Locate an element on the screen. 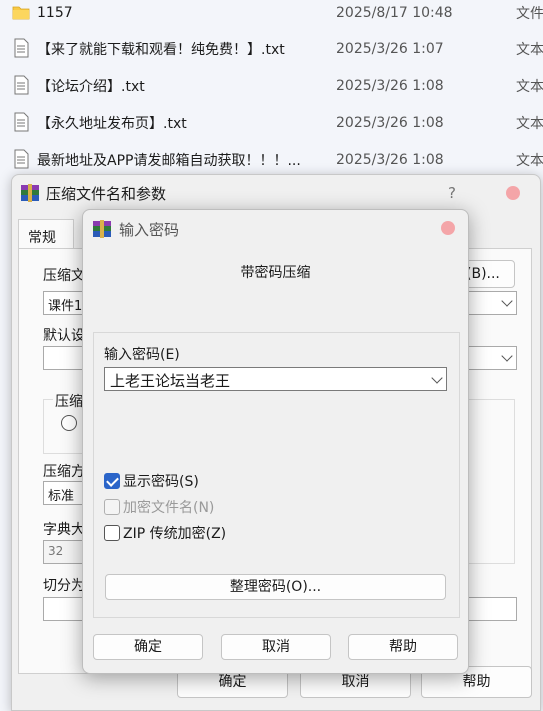 This screenshot has height=711, width=543. file-row: 最新地址及APP请发邮箱自动获取！！！... 2025/3/26 1:08 文本 is located at coordinates (271, 159).